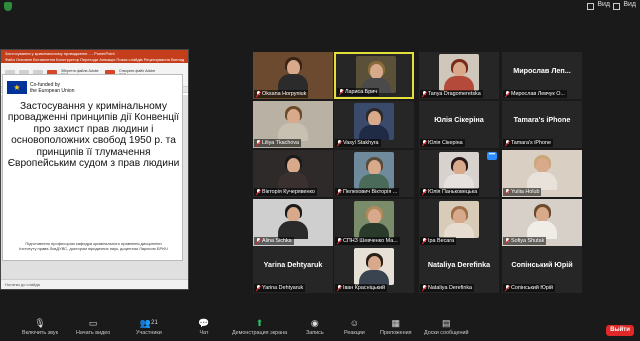 The height and width of the screenshot is (341, 640). What do you see at coordinates (17, 87) in the screenshot?
I see `eu-flag-icon: ★` at bounding box center [17, 87].